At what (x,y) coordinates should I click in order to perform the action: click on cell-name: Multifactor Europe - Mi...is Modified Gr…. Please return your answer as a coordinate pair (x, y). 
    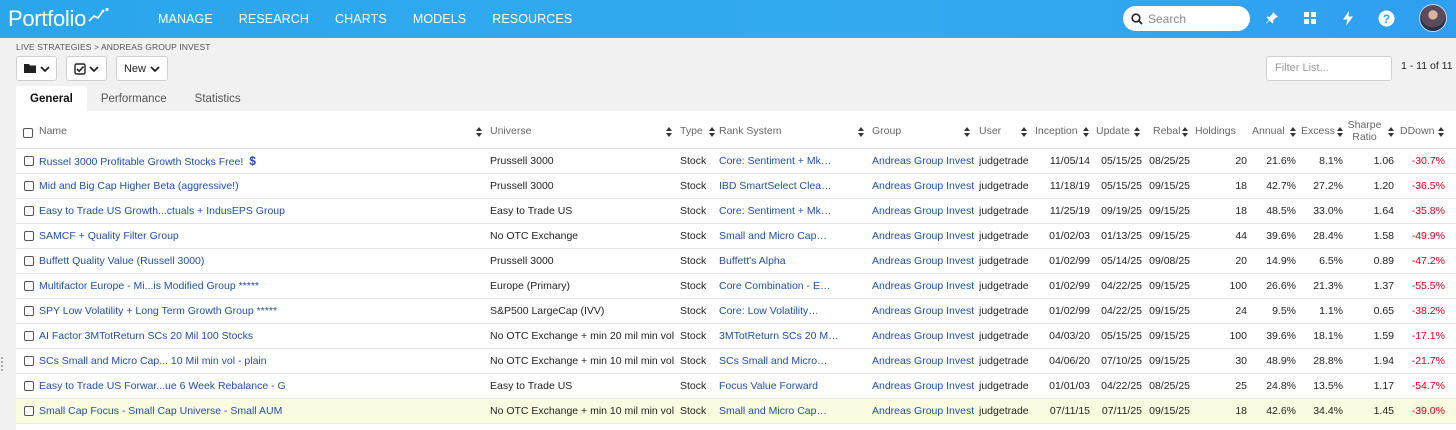
    Looking at the image, I should click on (259, 286).